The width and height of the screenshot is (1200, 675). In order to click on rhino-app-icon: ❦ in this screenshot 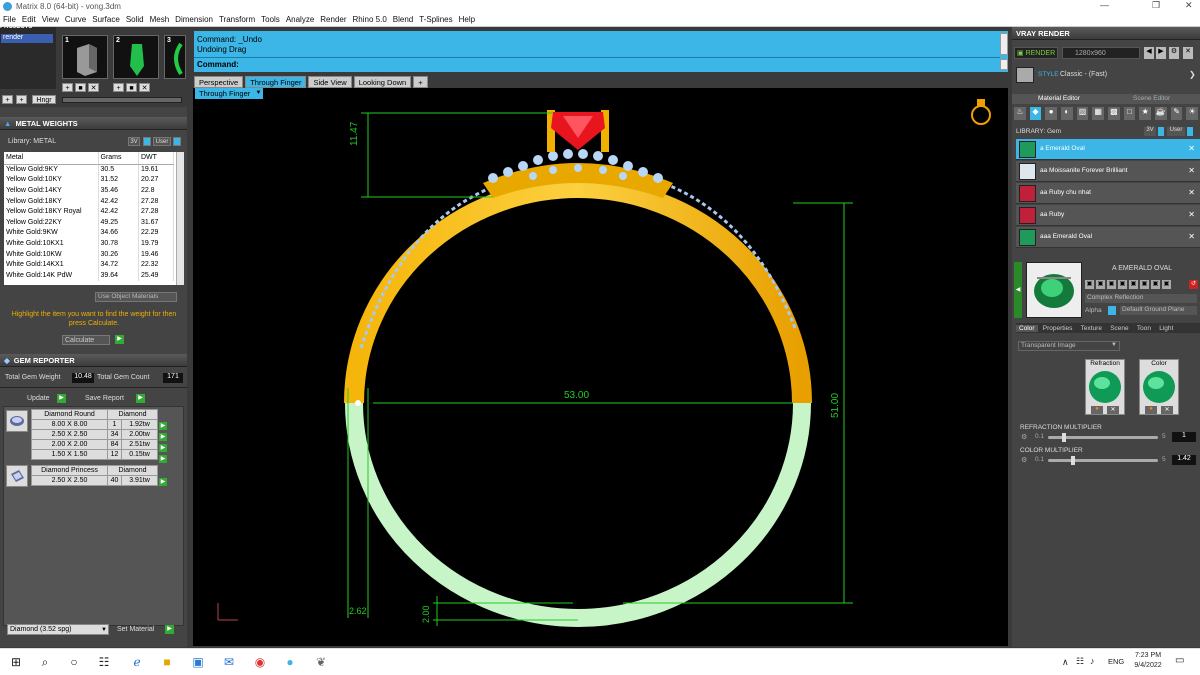, I will do `click(321, 662)`.